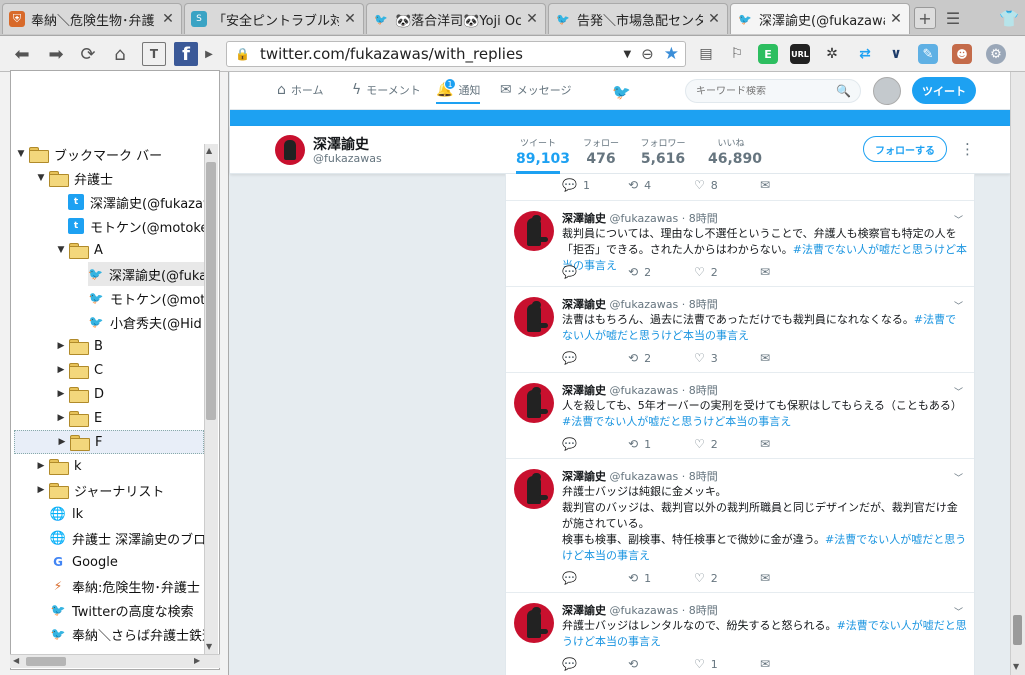  Describe the element at coordinates (88, 154) in the screenshot. I see `tree-item-bookmark-bar: ▼ ブックマーク バー` at that location.